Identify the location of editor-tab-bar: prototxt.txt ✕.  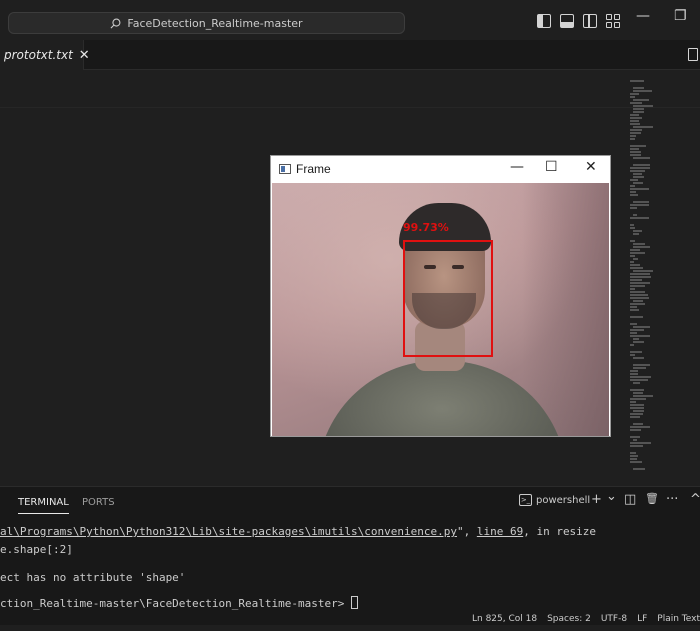
(350, 55).